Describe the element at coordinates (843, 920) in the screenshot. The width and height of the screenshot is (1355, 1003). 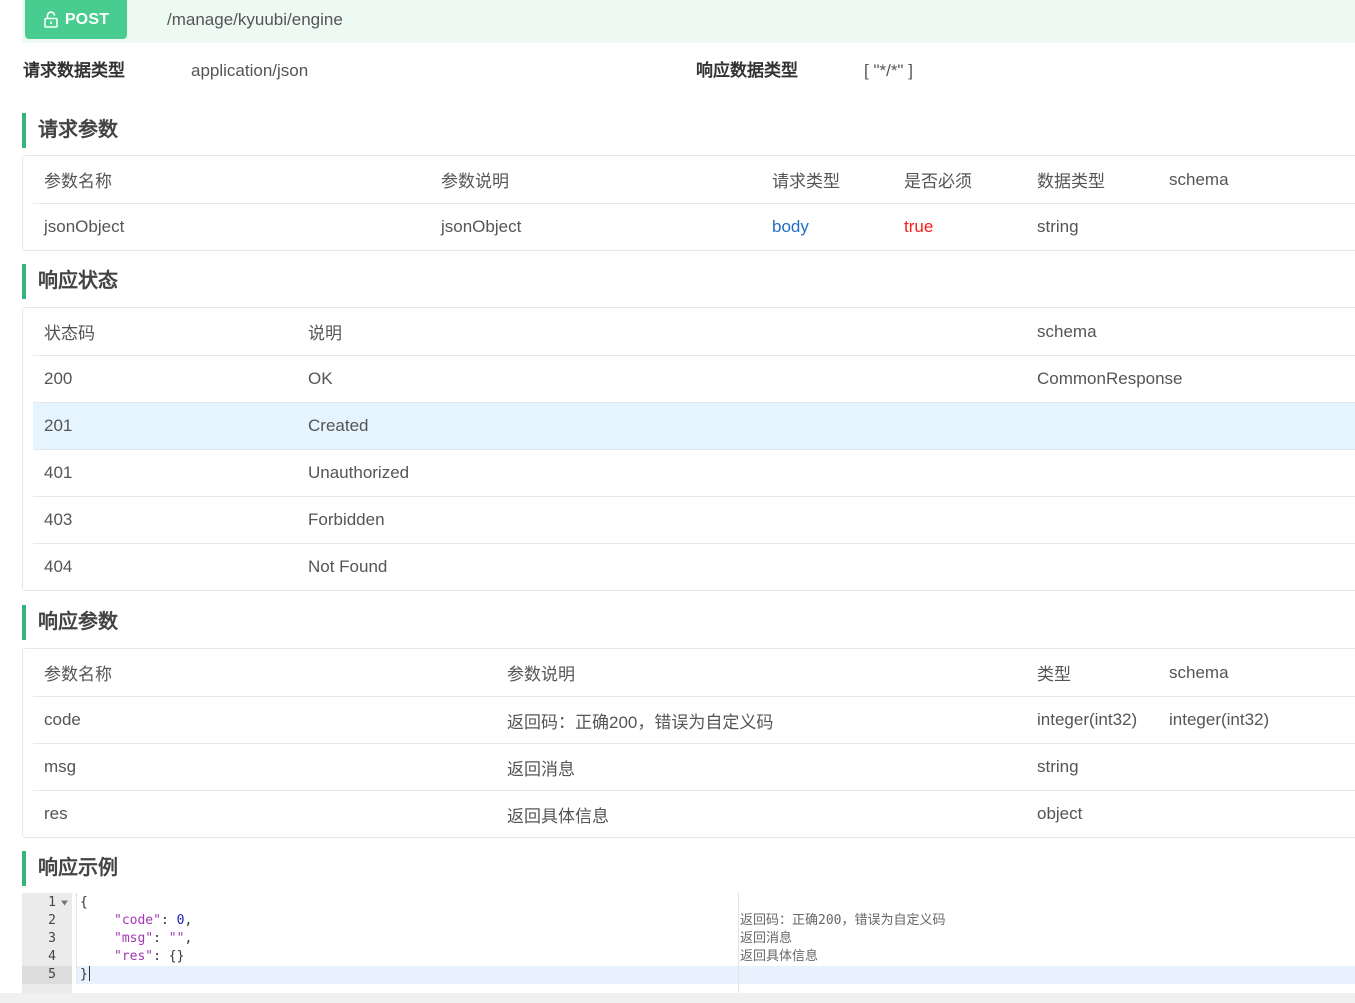
I see `code-comment: 返回码：正确200，错误为自定义码` at that location.